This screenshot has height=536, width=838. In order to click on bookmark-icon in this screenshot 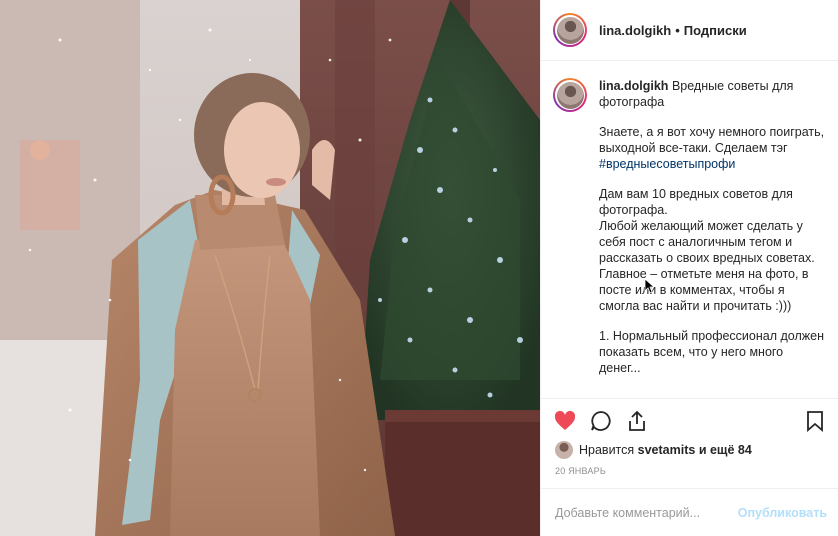, I will do `click(815, 421)`.